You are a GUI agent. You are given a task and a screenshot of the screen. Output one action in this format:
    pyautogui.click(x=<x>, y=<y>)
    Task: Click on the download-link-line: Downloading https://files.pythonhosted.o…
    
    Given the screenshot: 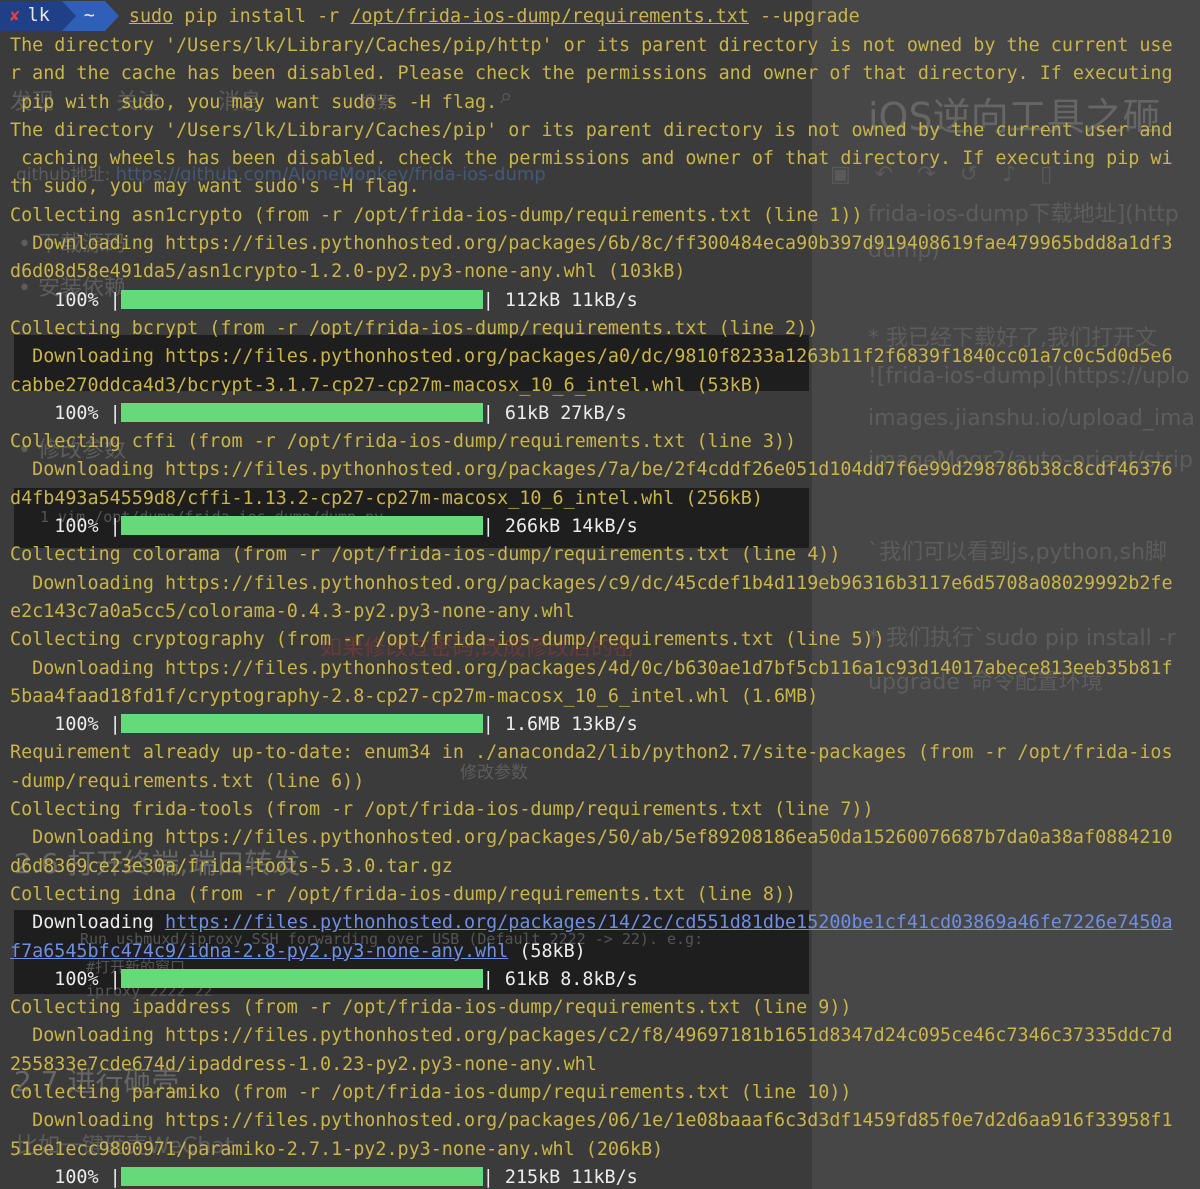 What is the action you would take?
    pyautogui.click(x=600, y=923)
    